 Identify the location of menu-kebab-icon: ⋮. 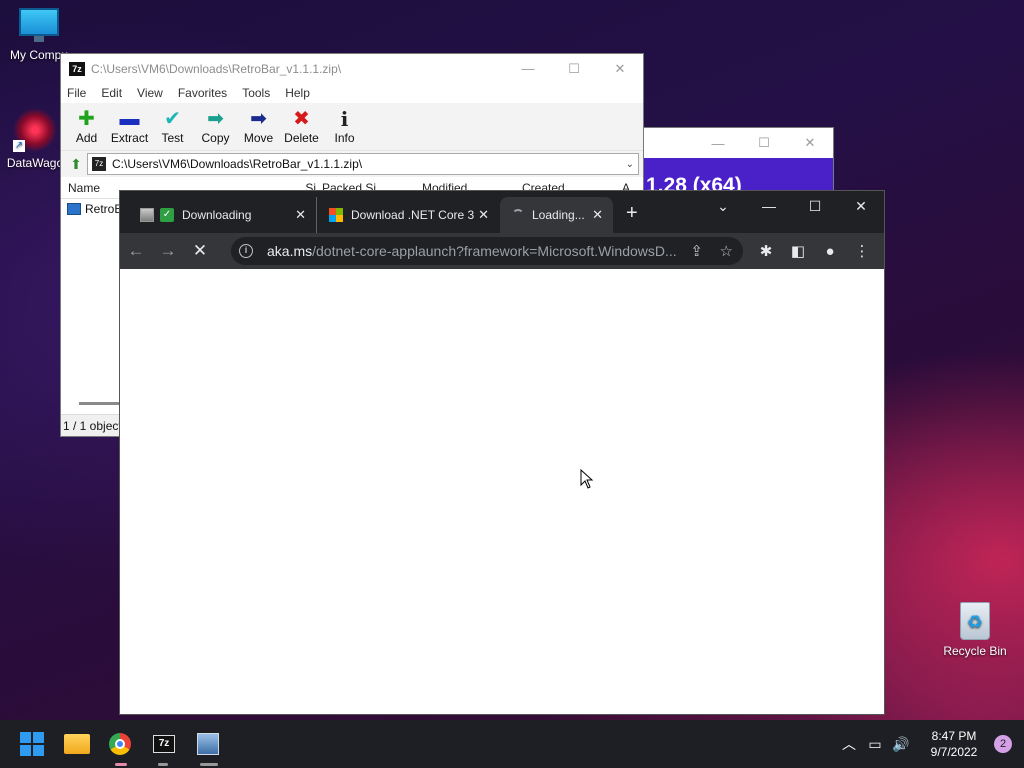
(862, 251).